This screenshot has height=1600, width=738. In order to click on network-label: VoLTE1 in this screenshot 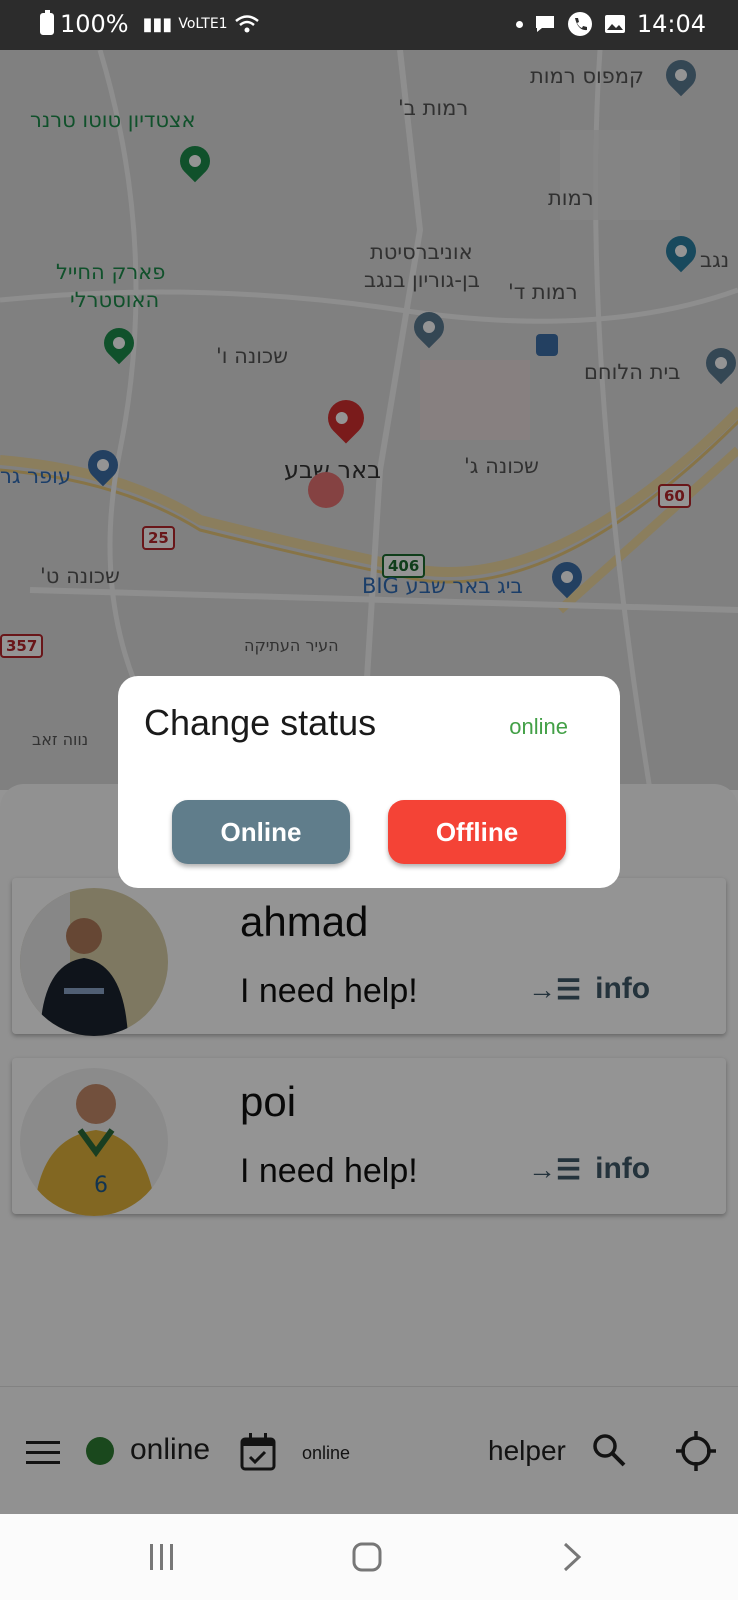, I will do `click(203, 24)`.